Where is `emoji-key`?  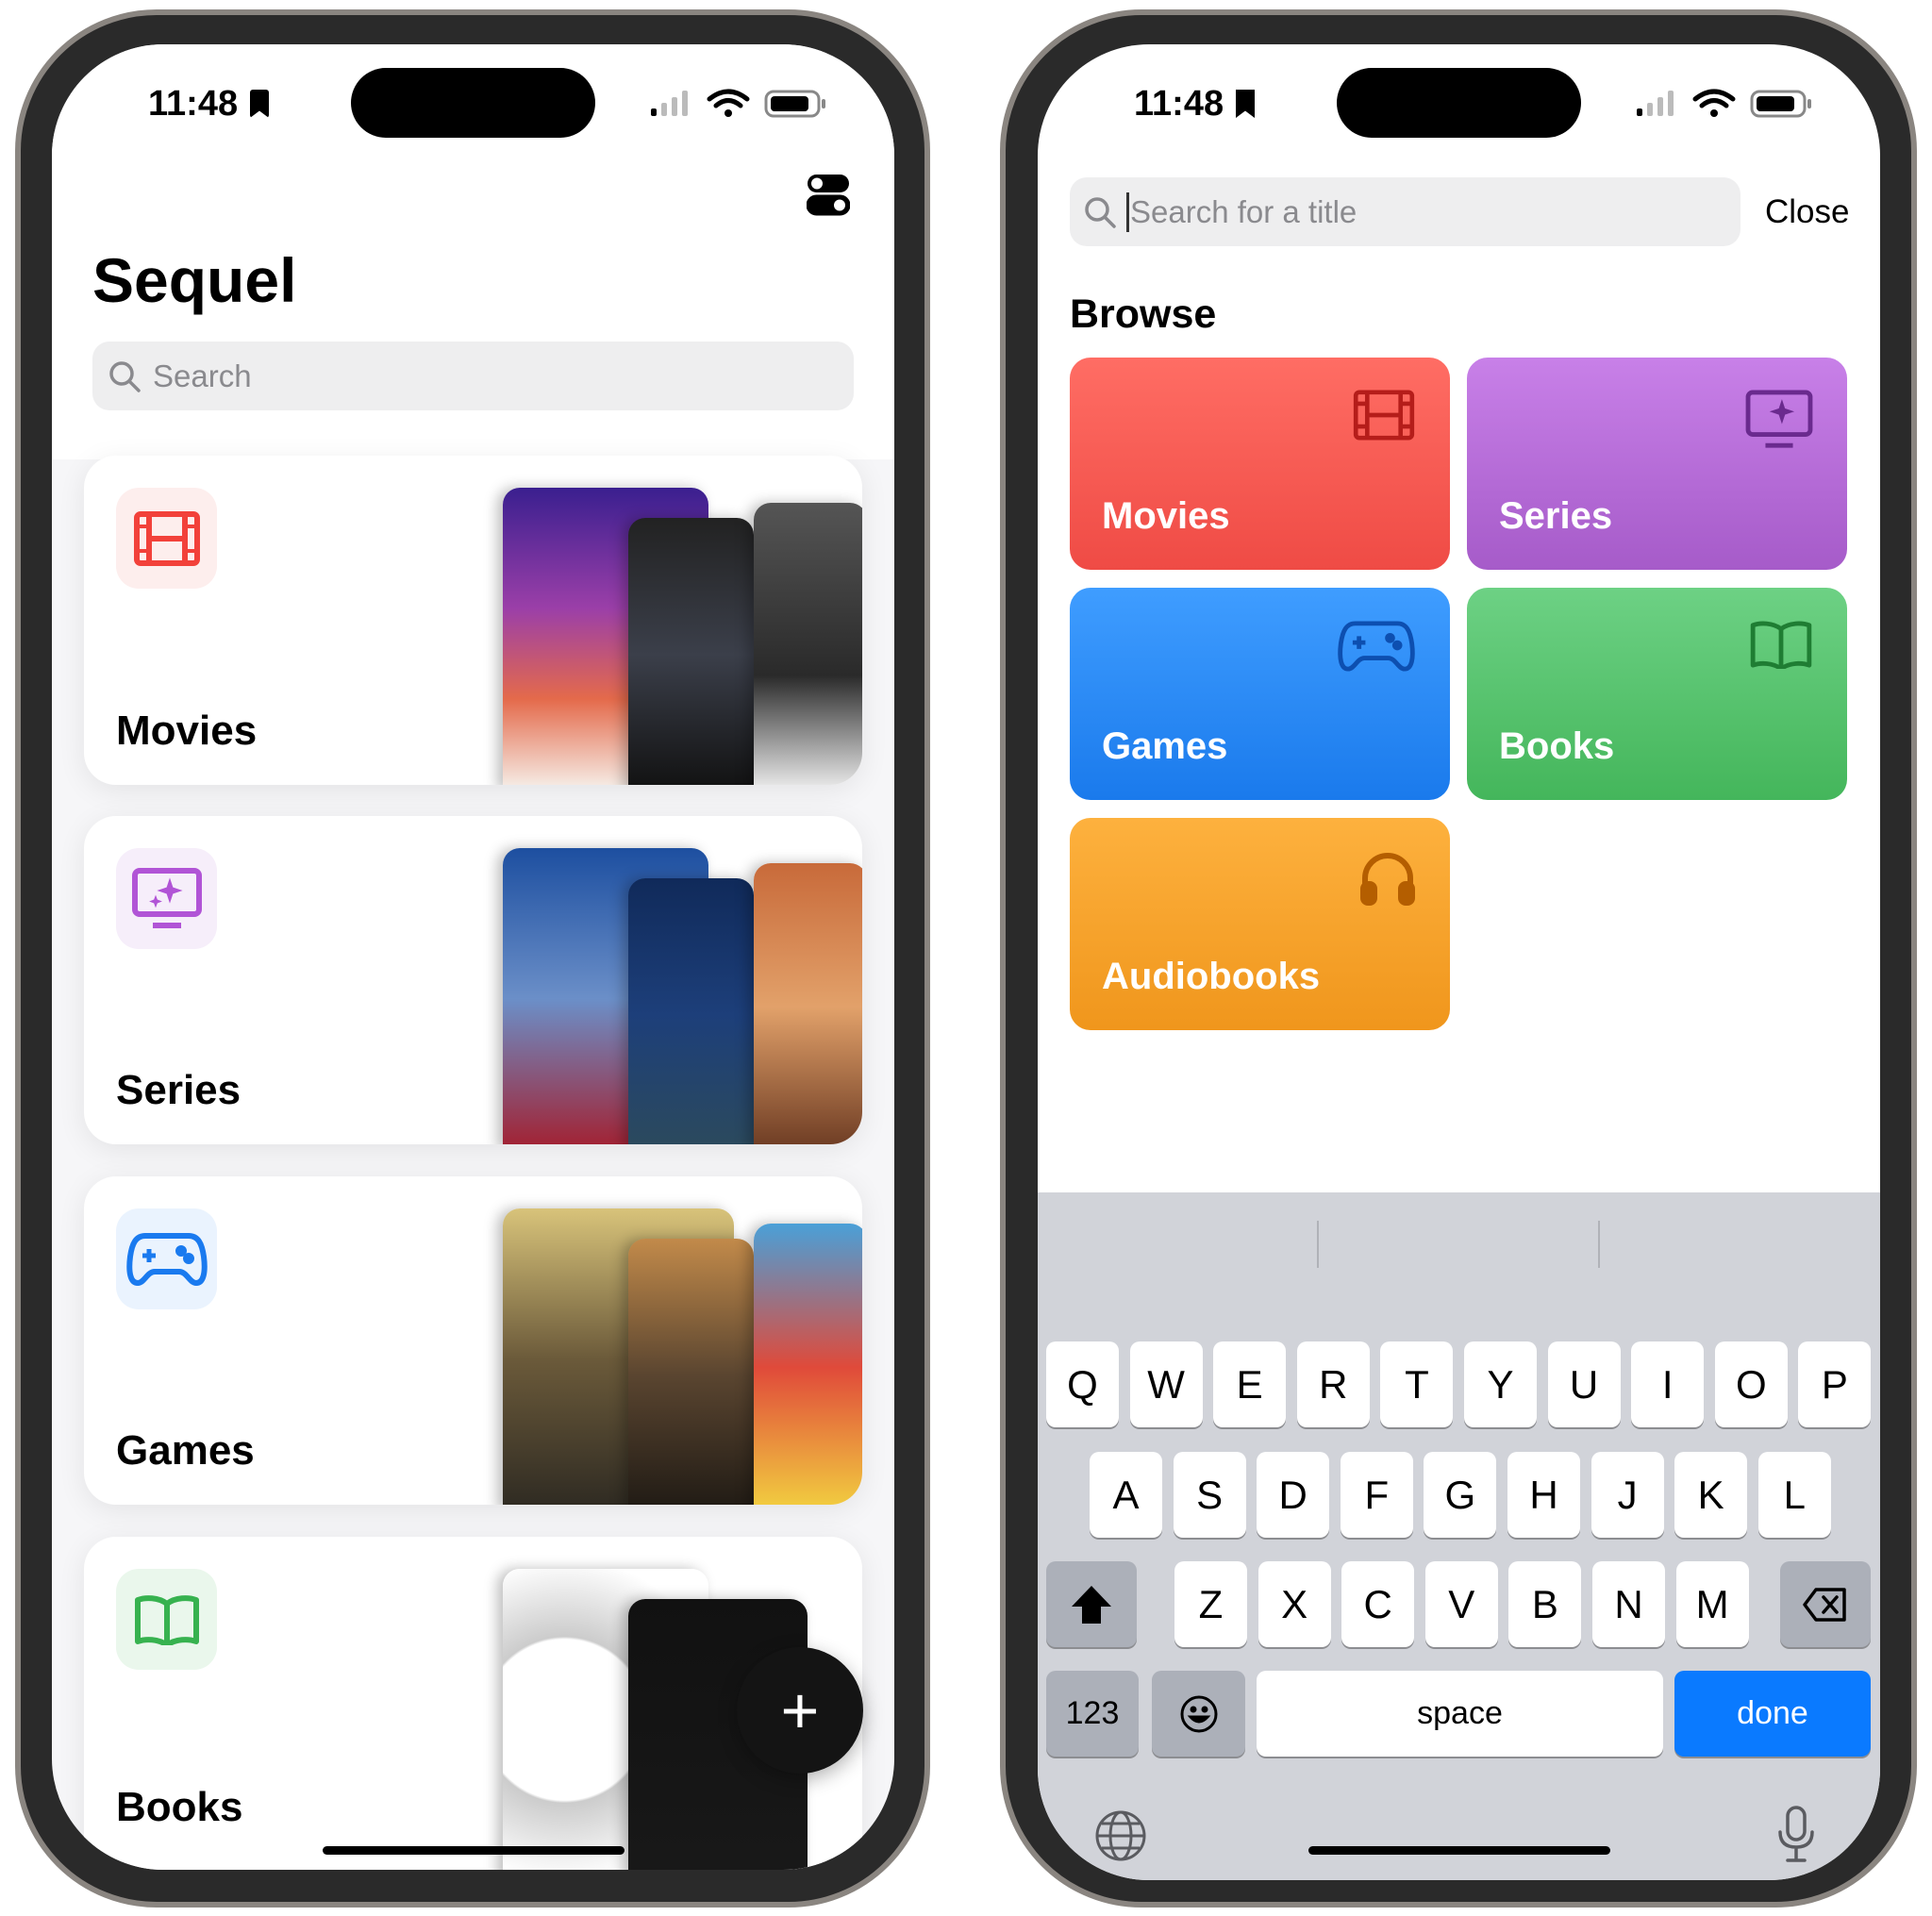
emoji-key is located at coordinates (1199, 1714).